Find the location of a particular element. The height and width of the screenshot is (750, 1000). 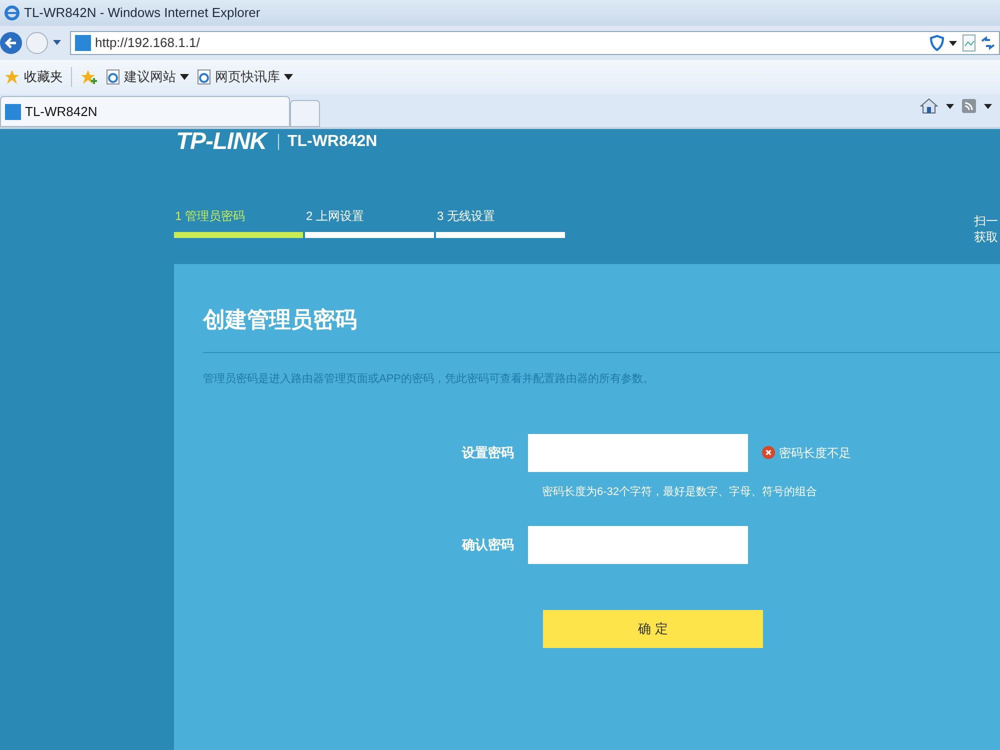

url-text: http://192.168.1.1/ is located at coordinates (148, 43).